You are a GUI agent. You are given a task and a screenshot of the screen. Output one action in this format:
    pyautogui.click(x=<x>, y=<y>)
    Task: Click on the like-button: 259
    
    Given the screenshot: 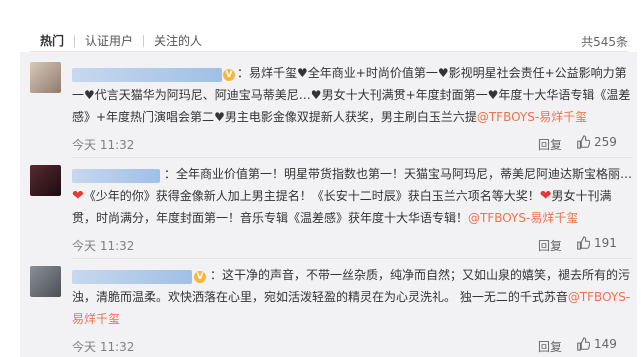 What is the action you would take?
    pyautogui.click(x=596, y=142)
    